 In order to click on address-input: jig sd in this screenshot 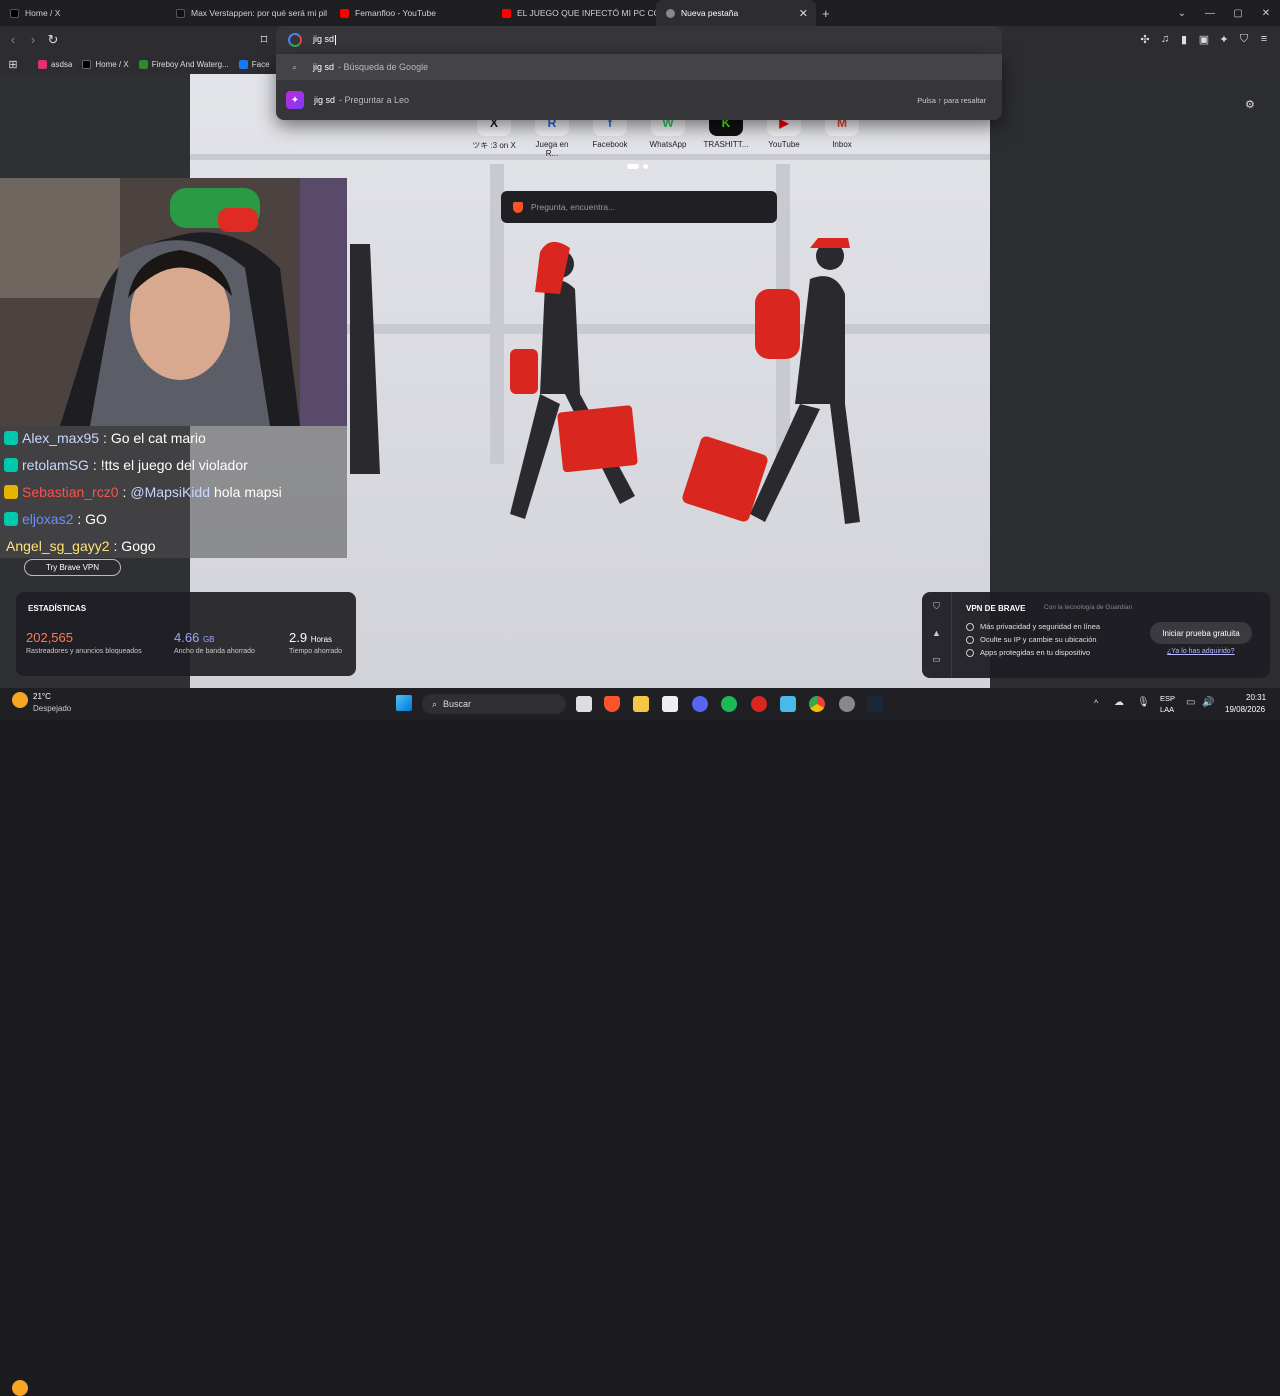, I will do `click(325, 39)`.